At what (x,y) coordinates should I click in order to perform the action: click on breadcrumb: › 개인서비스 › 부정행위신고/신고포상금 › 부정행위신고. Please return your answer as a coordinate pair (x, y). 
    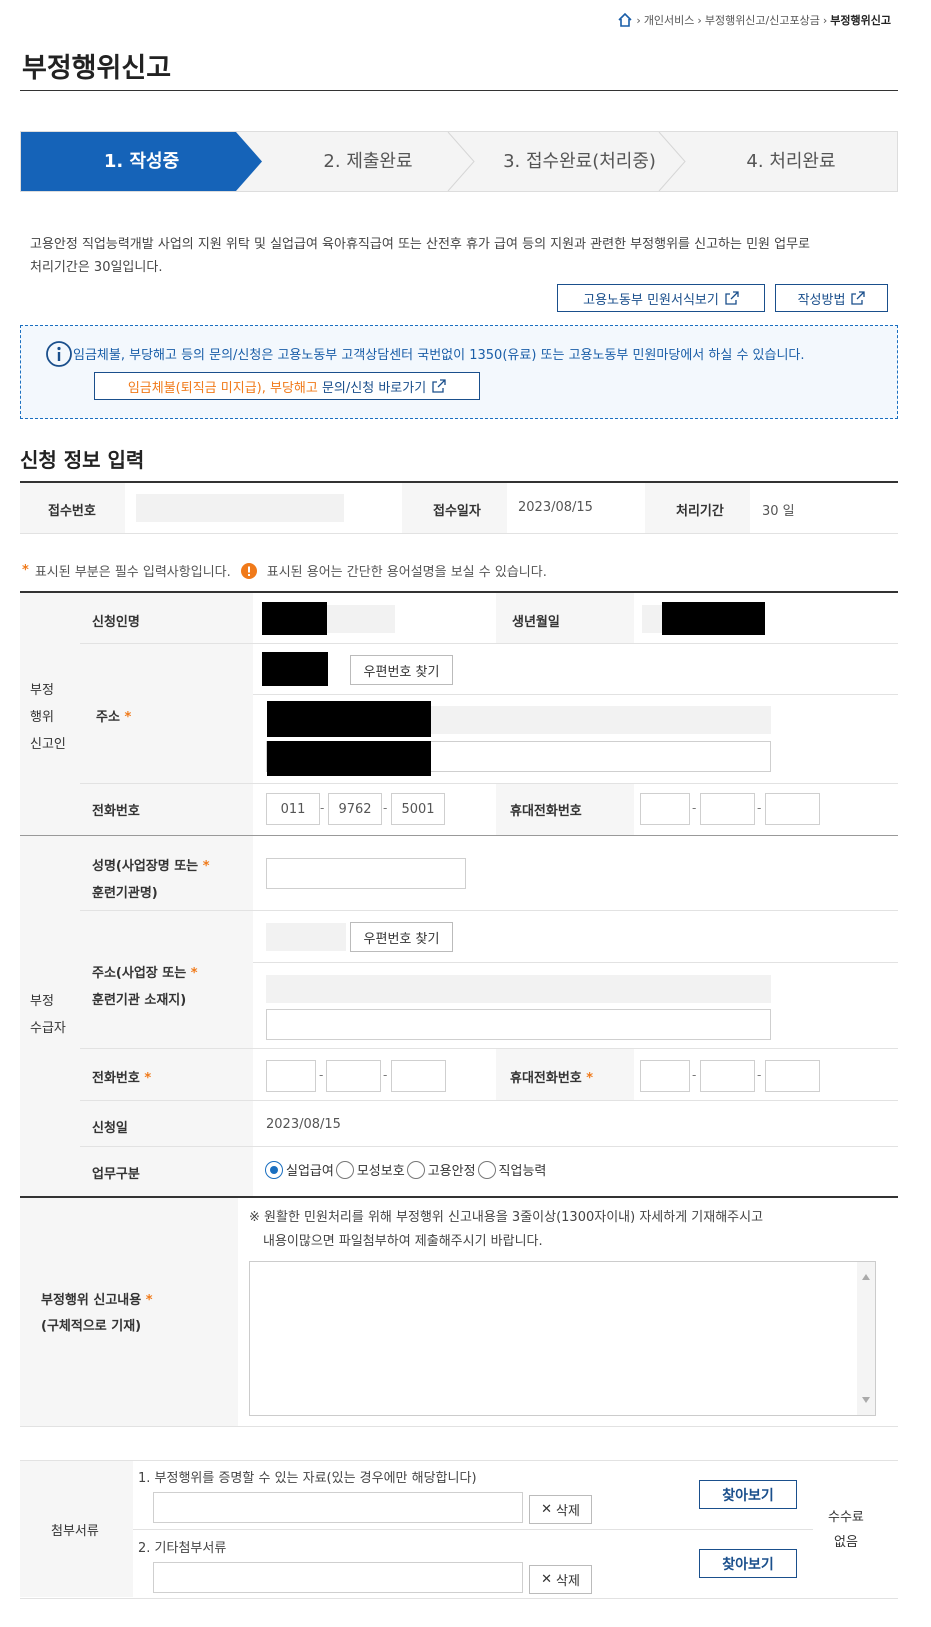
    Looking at the image, I should click on (754, 20).